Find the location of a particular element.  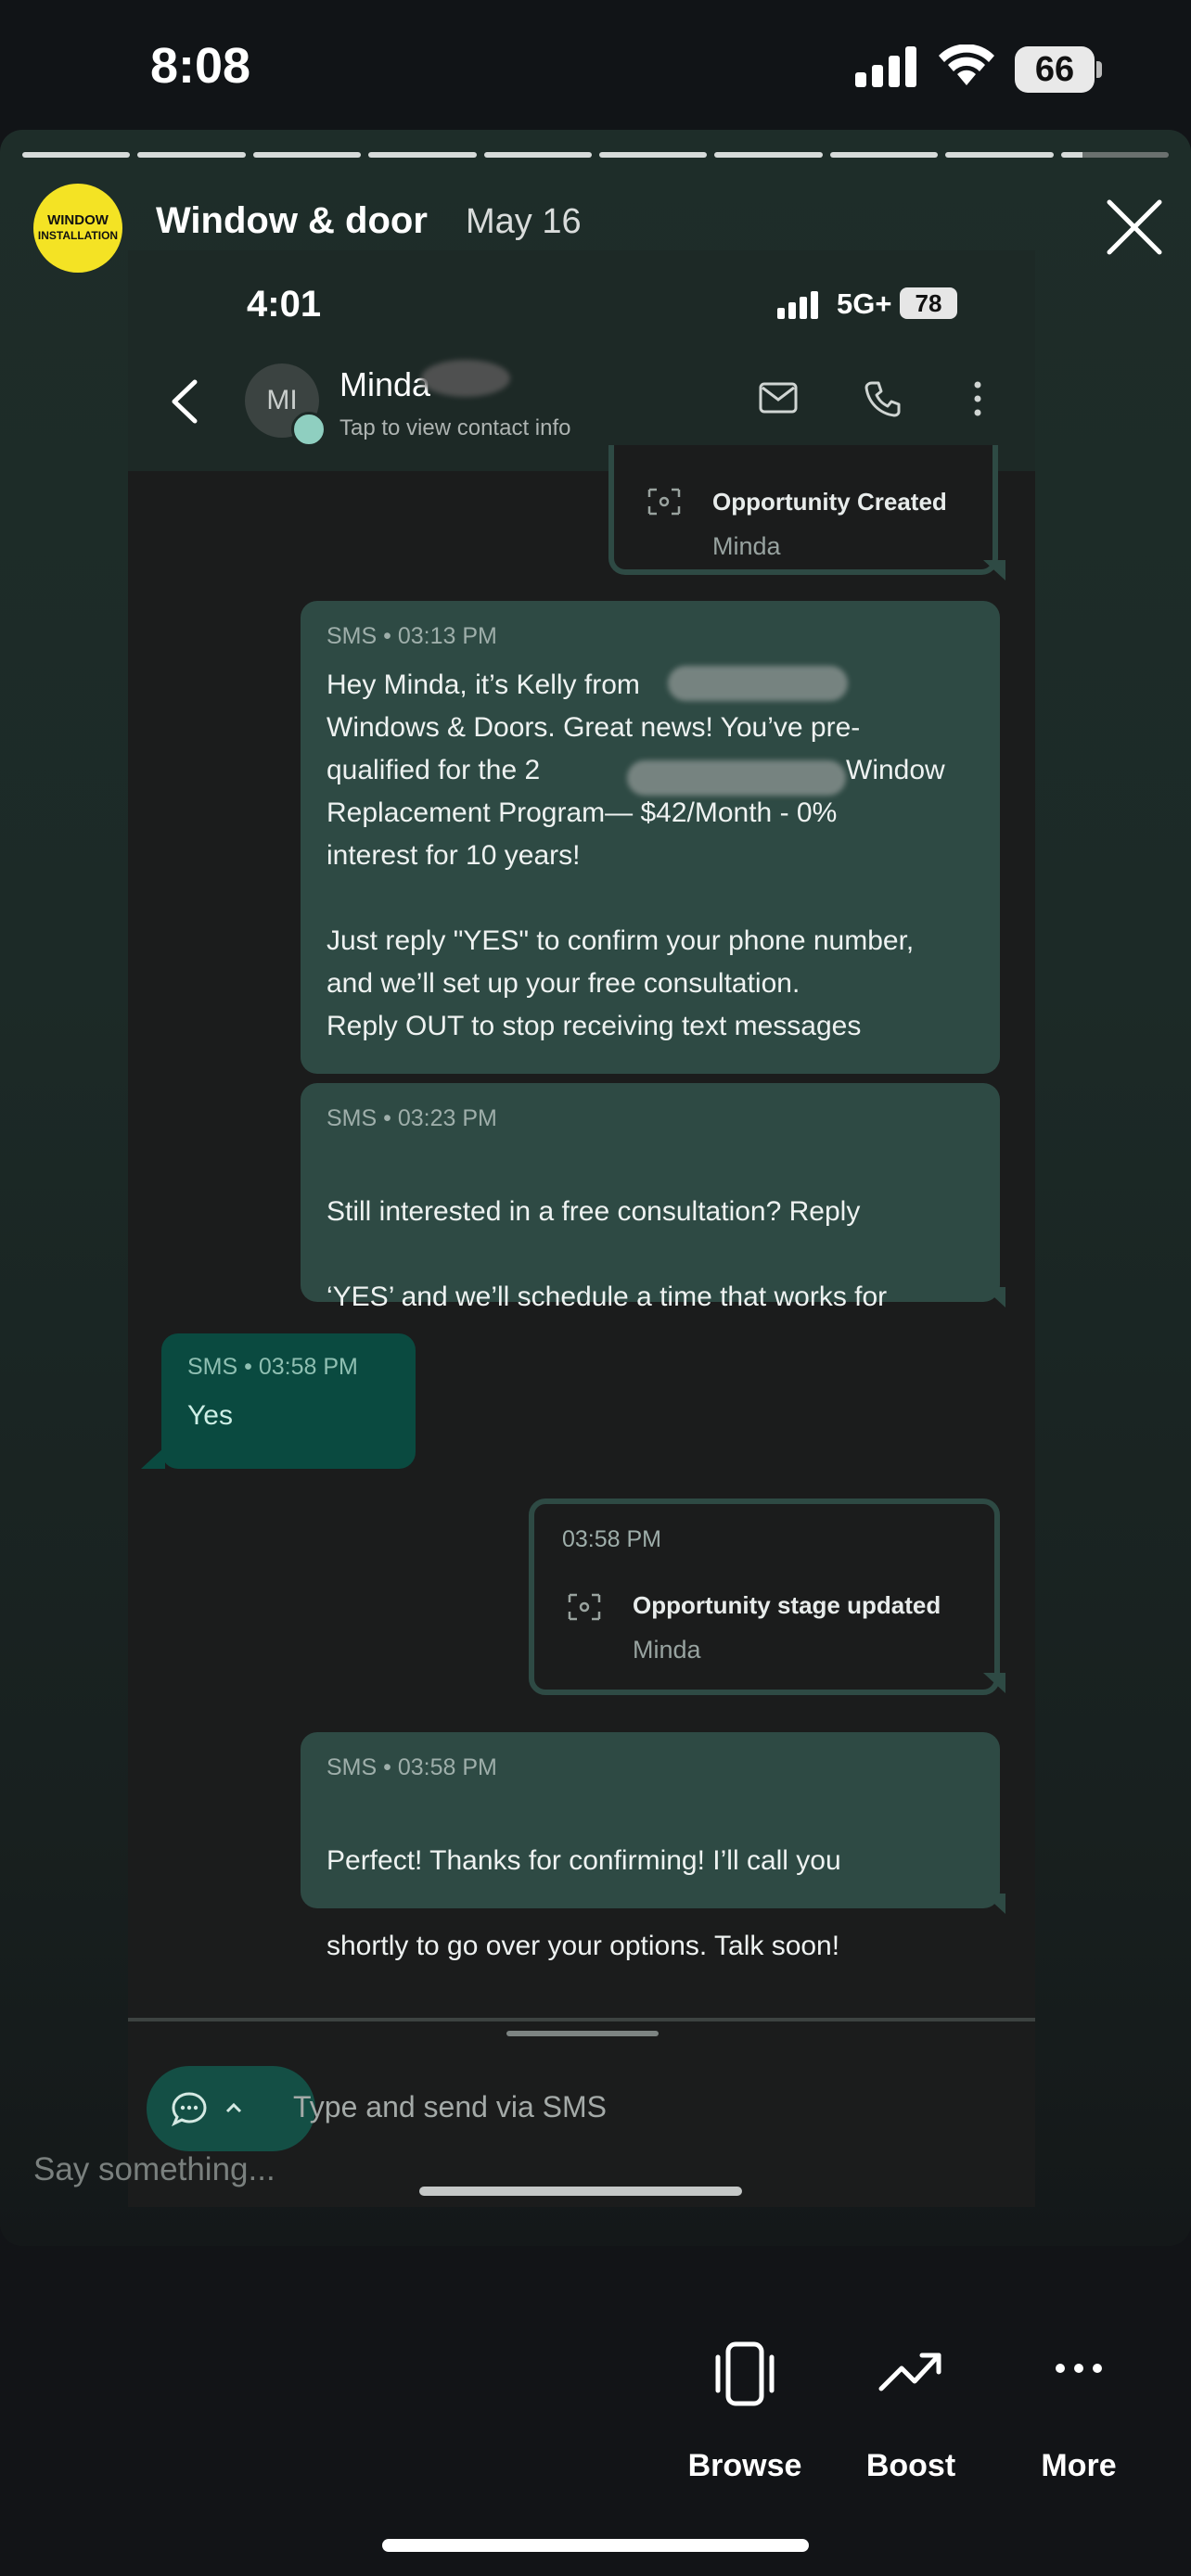

inner-signal-icon is located at coordinates (797, 305).